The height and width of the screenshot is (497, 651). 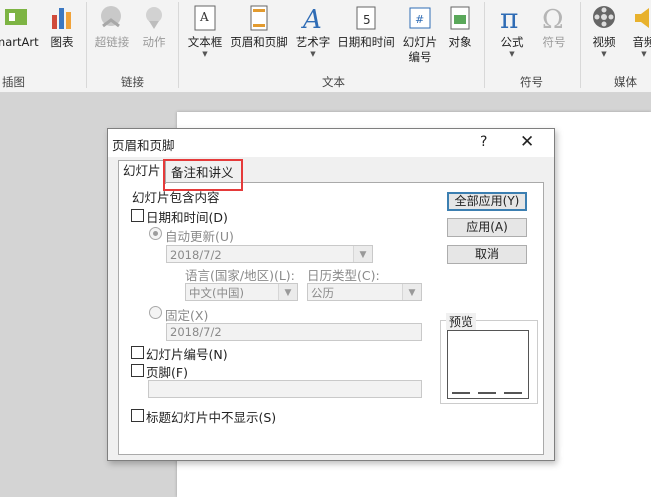 What do you see at coordinates (322, 293) in the screenshot?
I see `calendar-type-value: 公历` at bounding box center [322, 293].